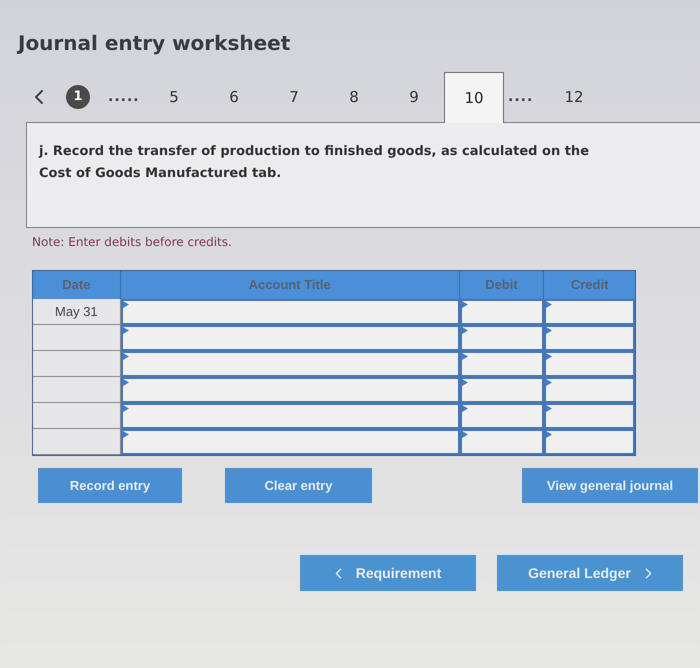  I want to click on page-tab: 10, so click(474, 97).